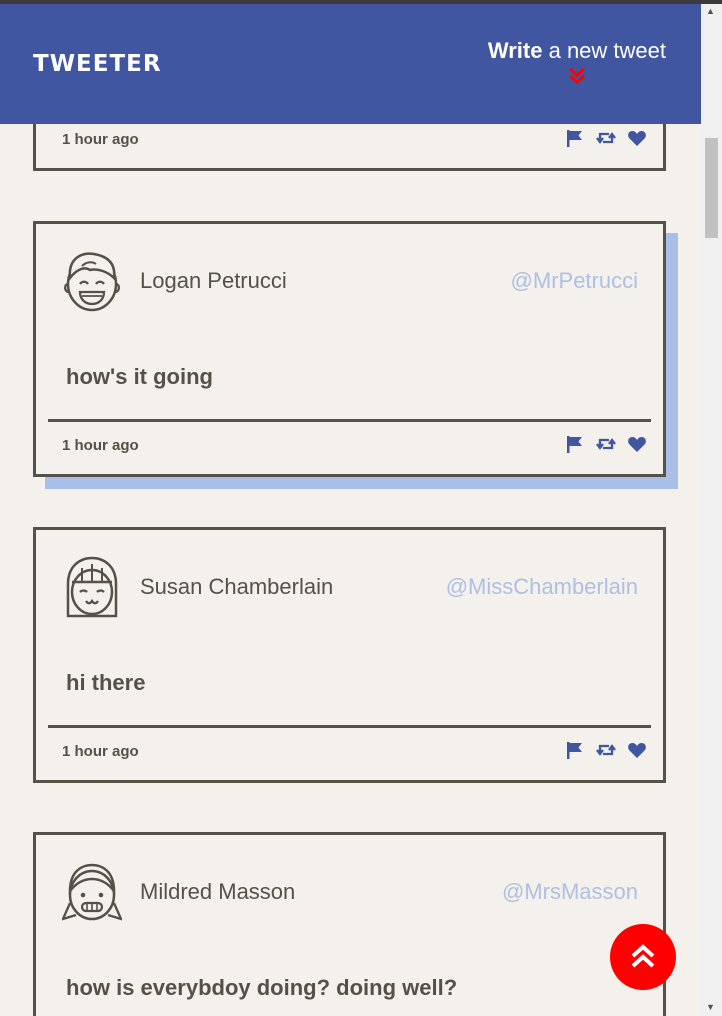  Describe the element at coordinates (349, 892) in the screenshot. I see `tweet-header: Mildred Masson @MrsMasson` at that location.